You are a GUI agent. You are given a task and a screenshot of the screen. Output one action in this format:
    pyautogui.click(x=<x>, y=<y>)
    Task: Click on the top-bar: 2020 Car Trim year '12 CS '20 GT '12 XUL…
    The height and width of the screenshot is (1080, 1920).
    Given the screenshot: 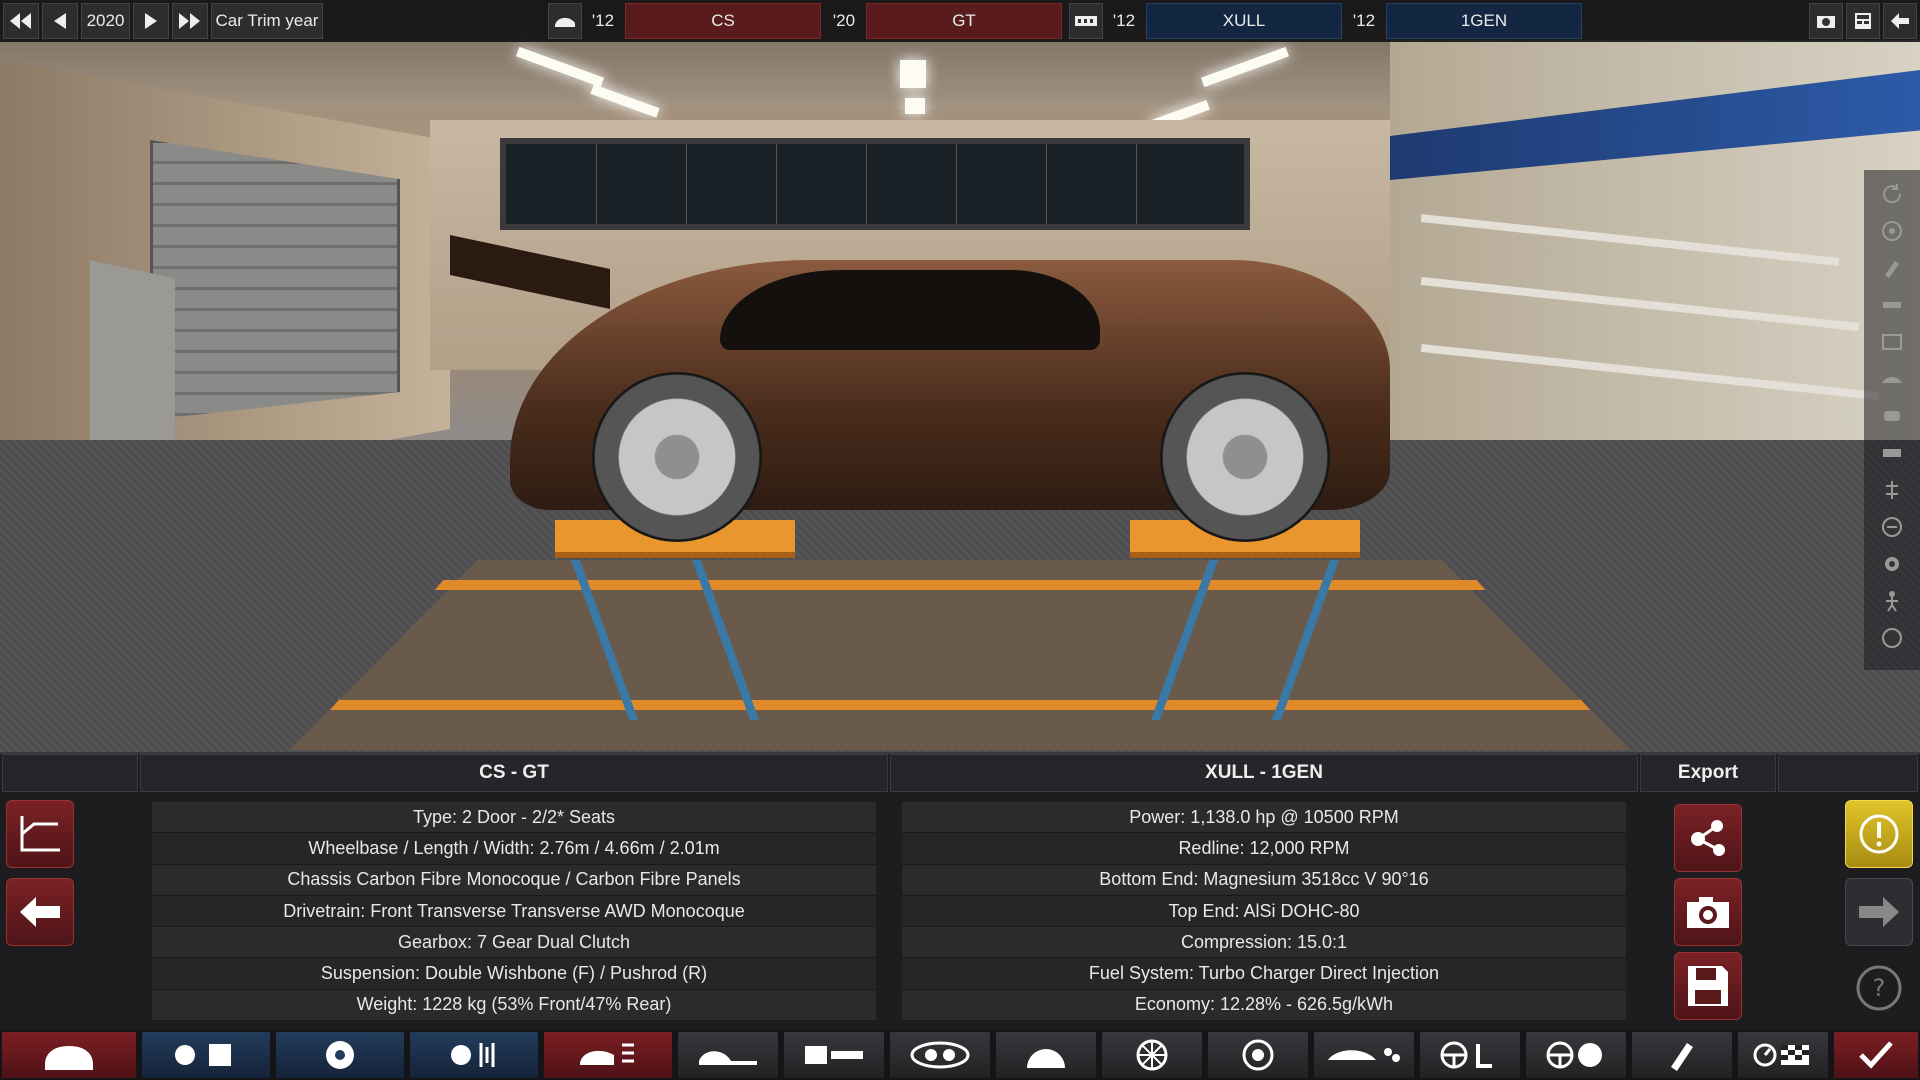 What is the action you would take?
    pyautogui.click(x=960, y=21)
    